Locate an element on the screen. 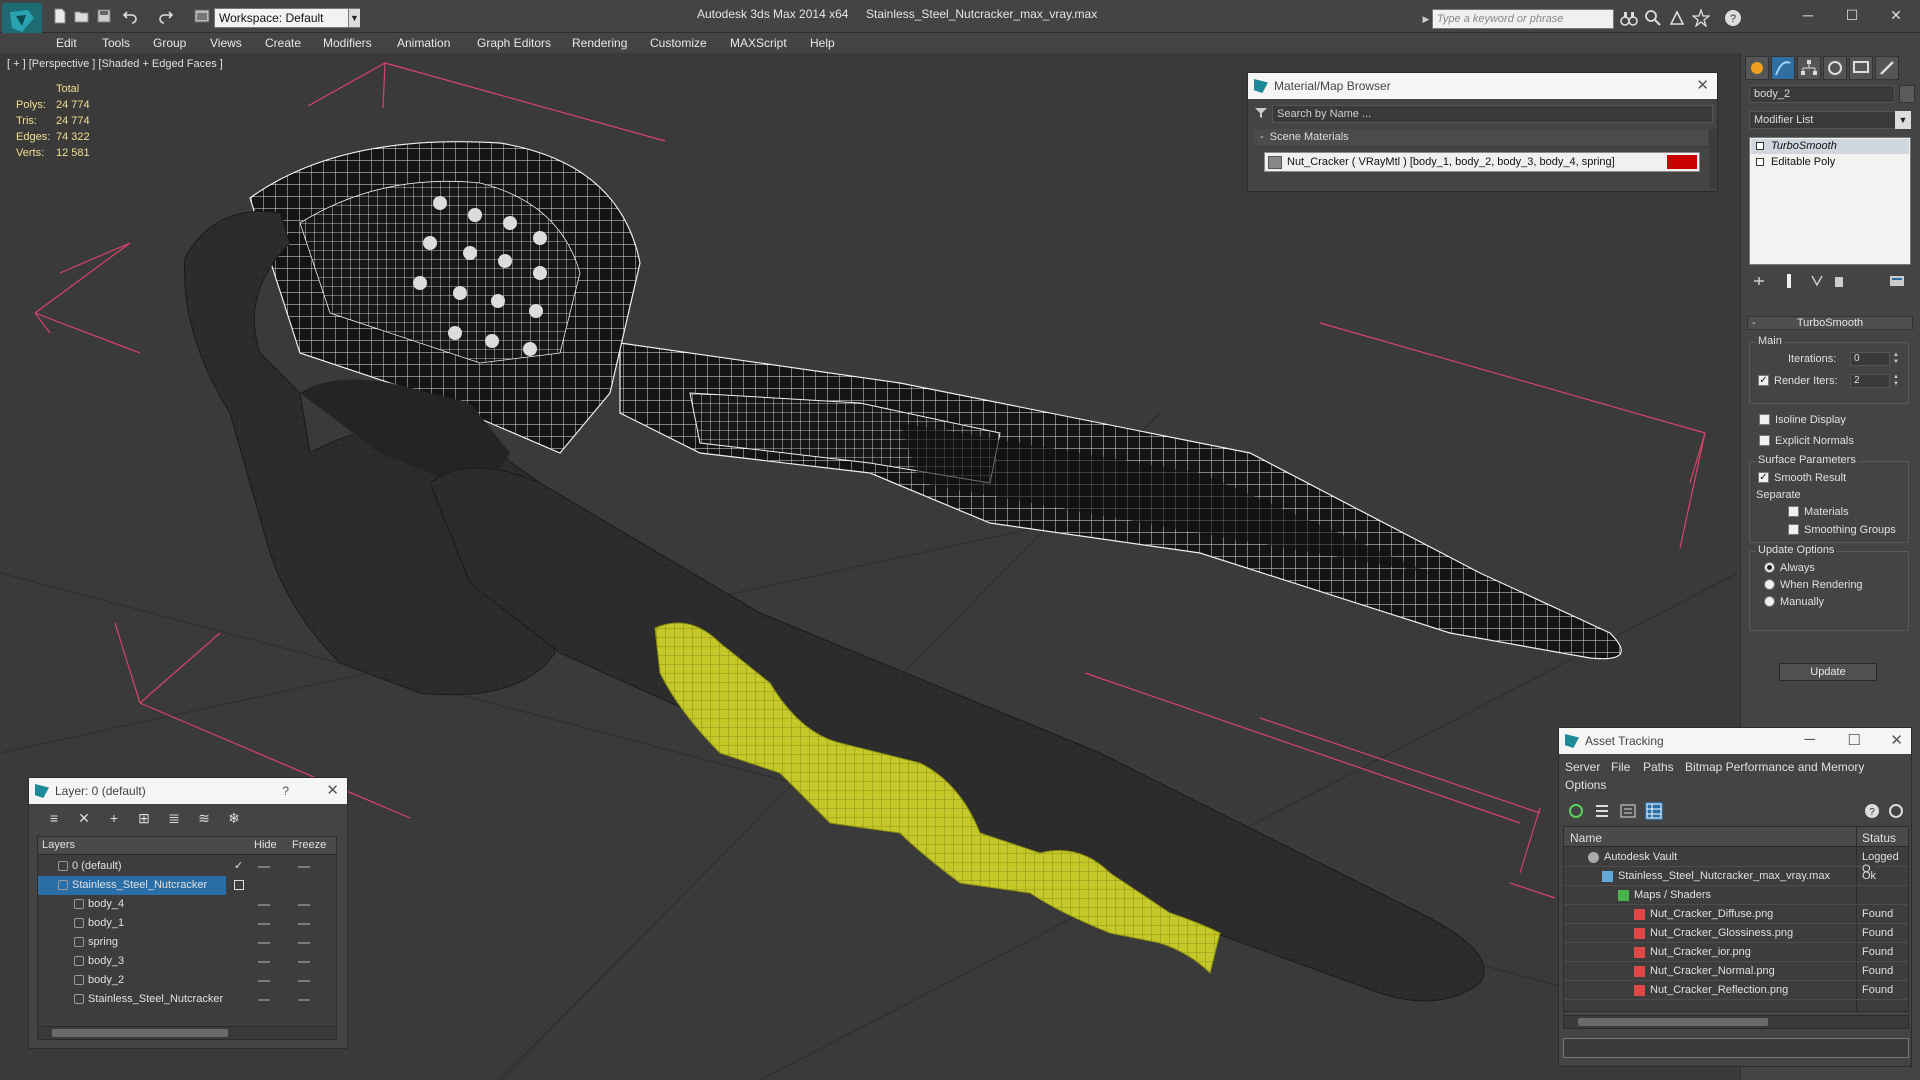 The image size is (1920, 1080). menu-server: Server is located at coordinates (1582, 767).